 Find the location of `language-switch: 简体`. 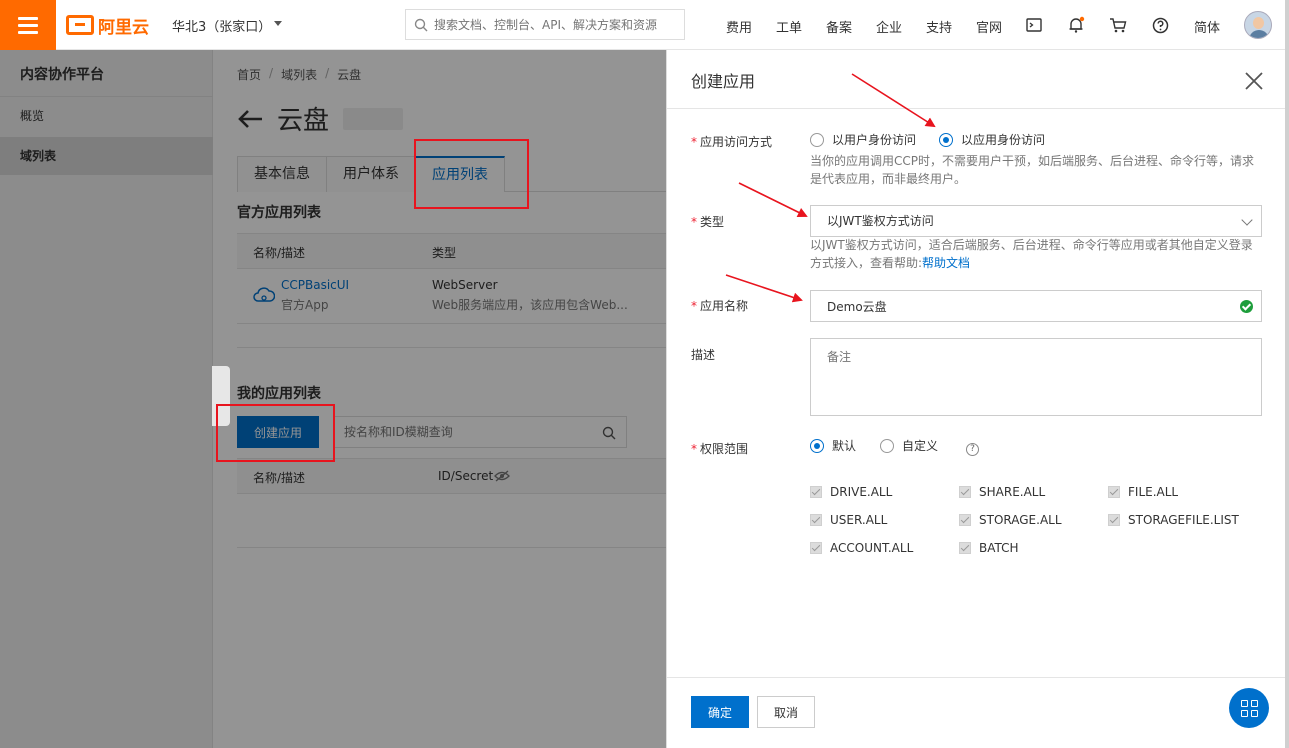

language-switch: 简体 is located at coordinates (1207, 26).